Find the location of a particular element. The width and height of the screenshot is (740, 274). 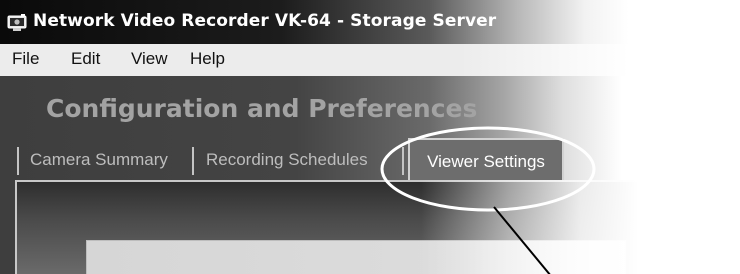

page-title: Configuration and Preferences is located at coordinates (262, 108).